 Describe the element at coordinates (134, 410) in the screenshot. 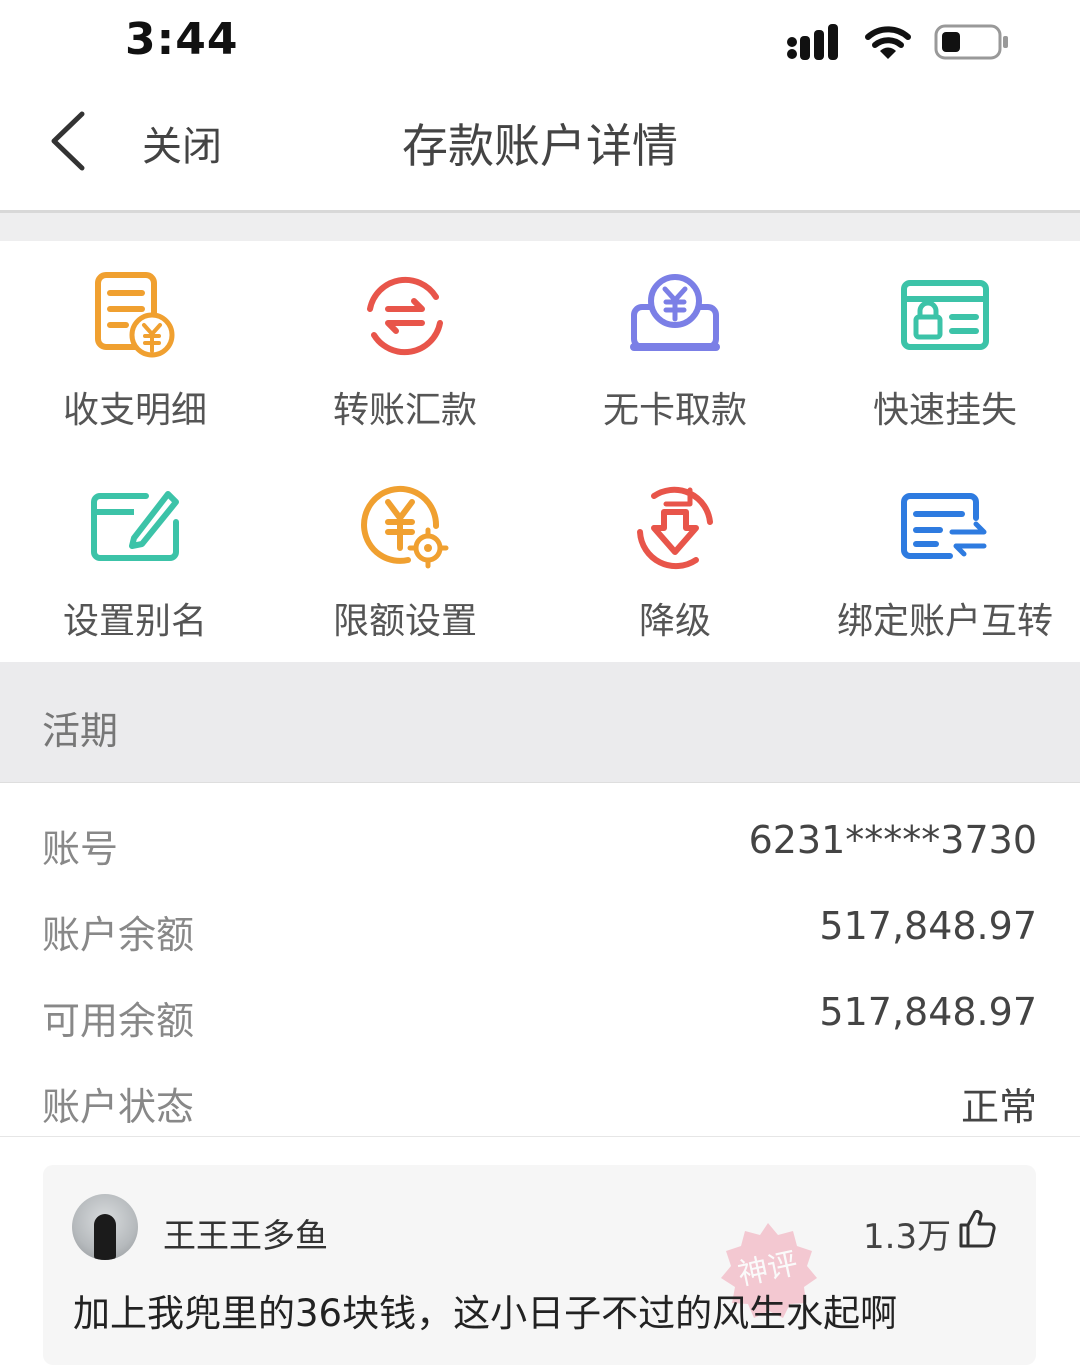

I see `action-label: 收支明细` at that location.